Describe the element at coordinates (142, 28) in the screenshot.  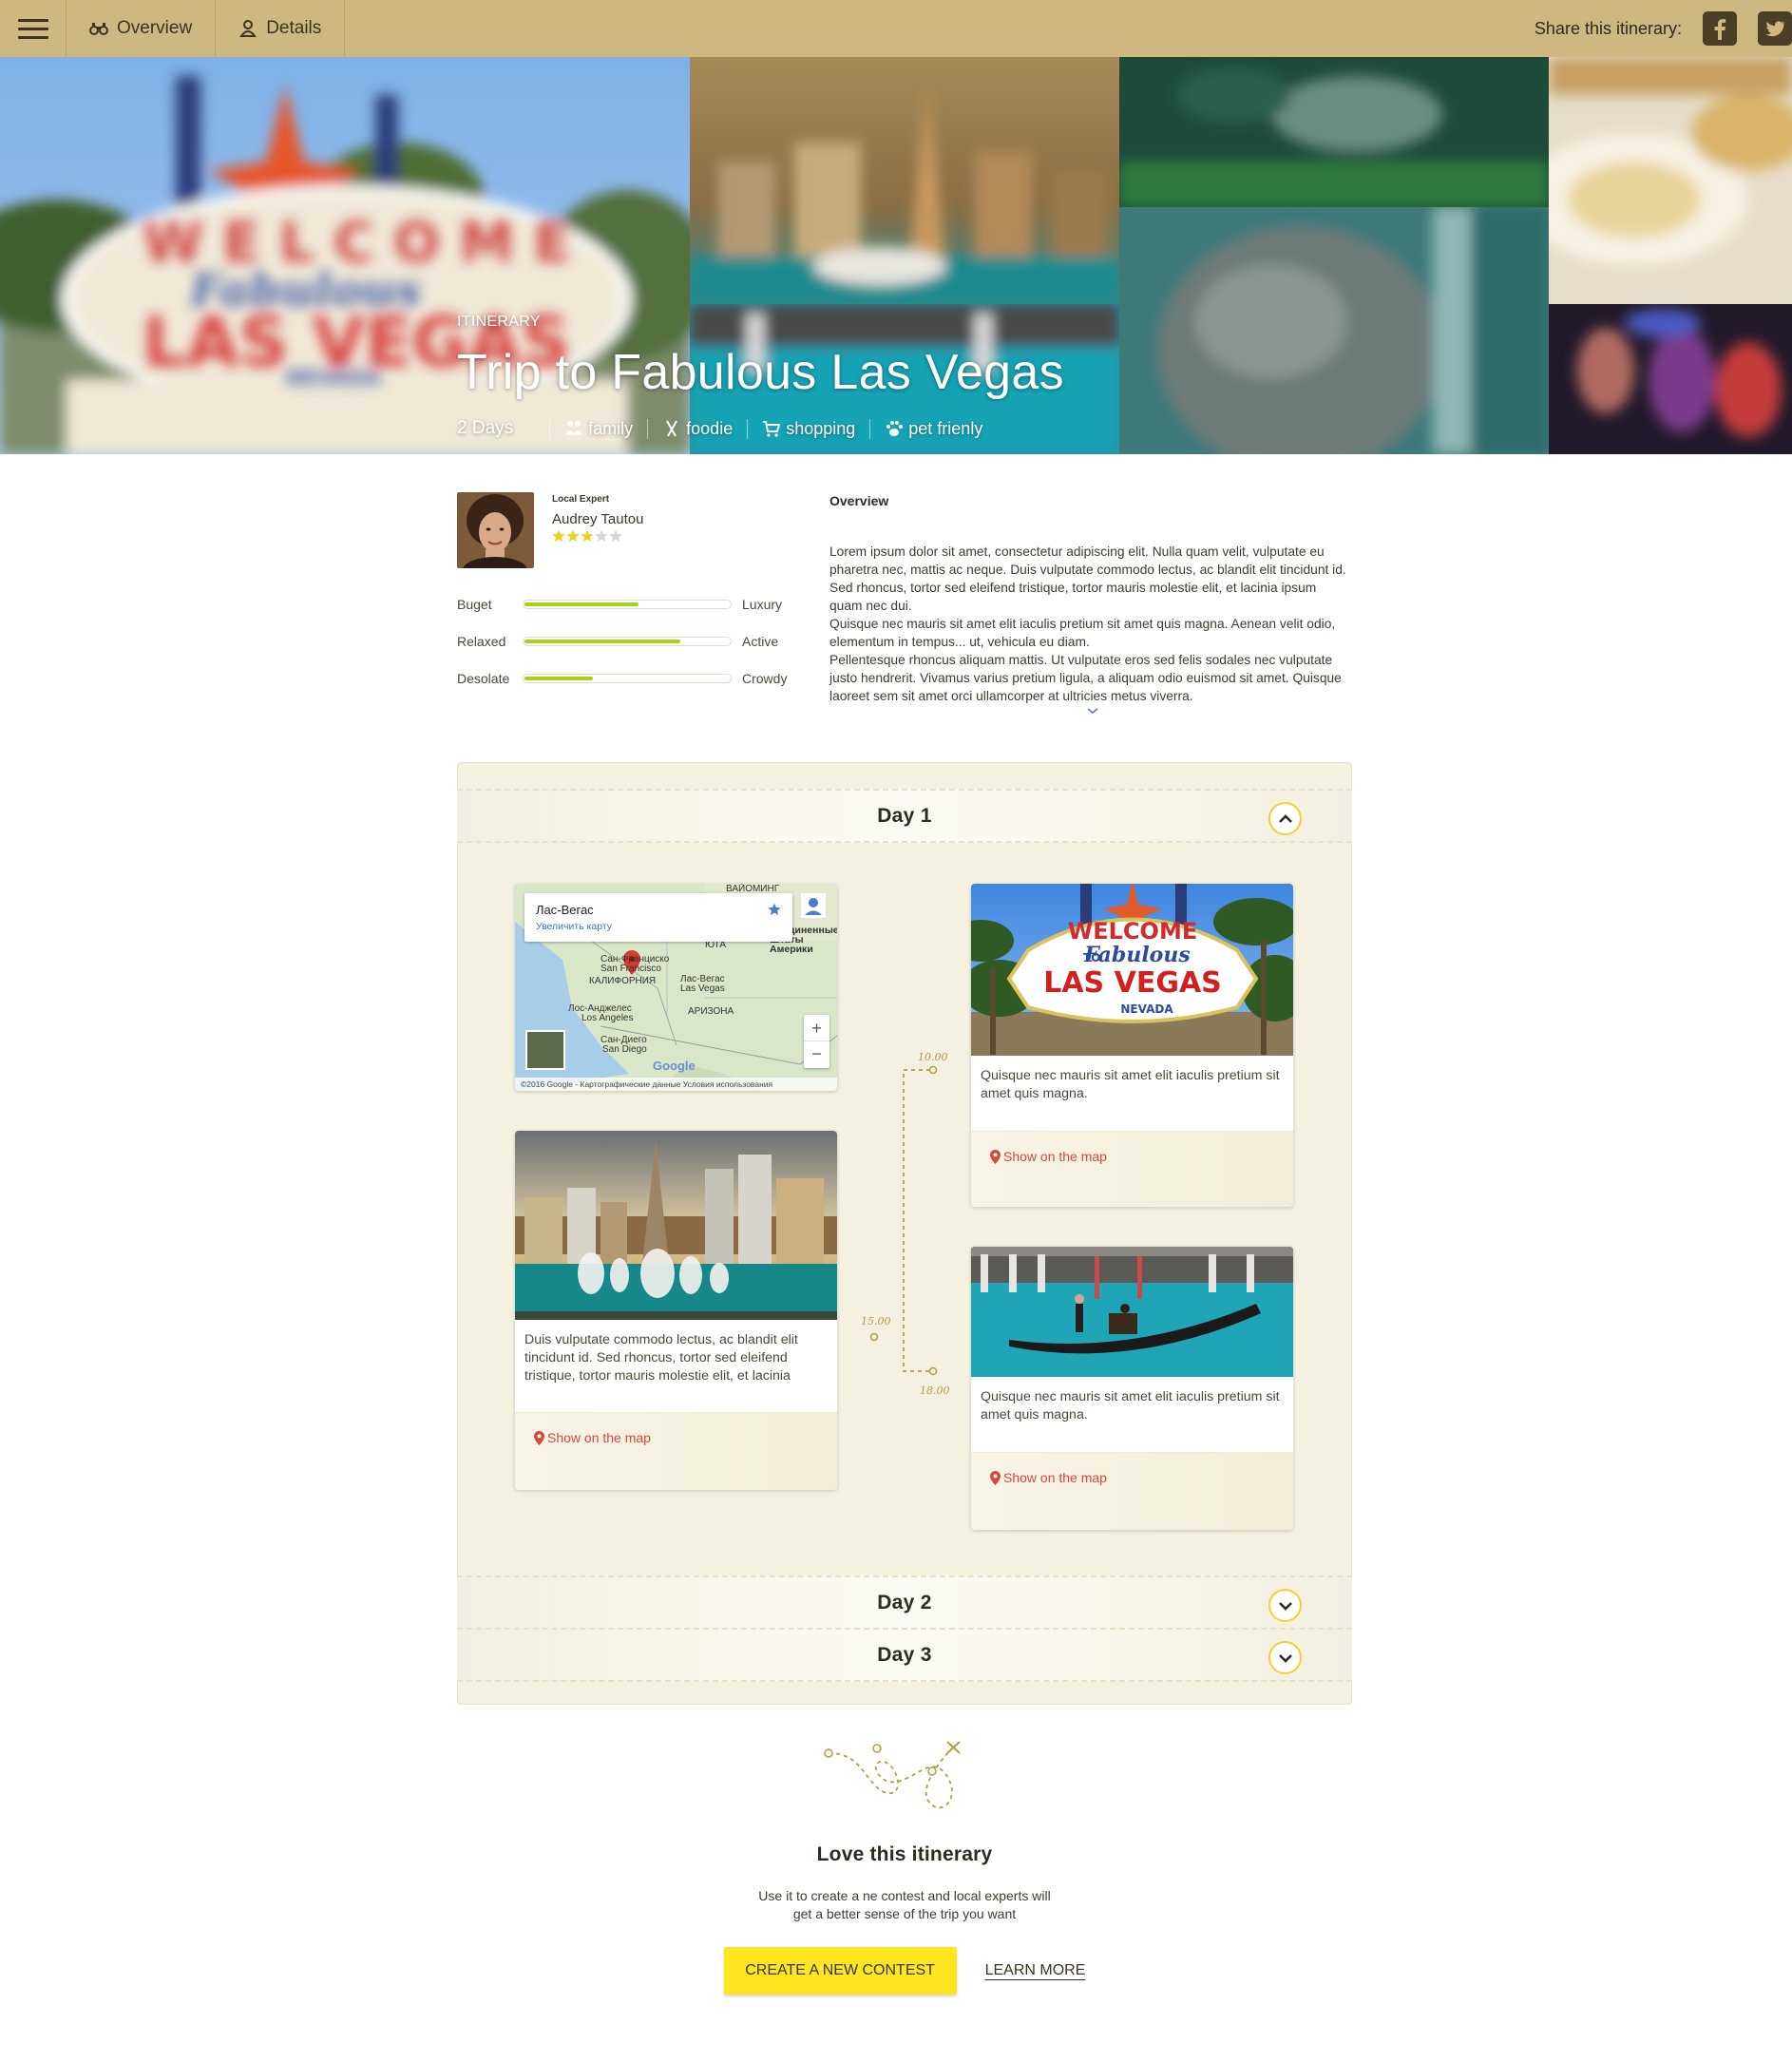
I see `tab-overview: Overview` at that location.